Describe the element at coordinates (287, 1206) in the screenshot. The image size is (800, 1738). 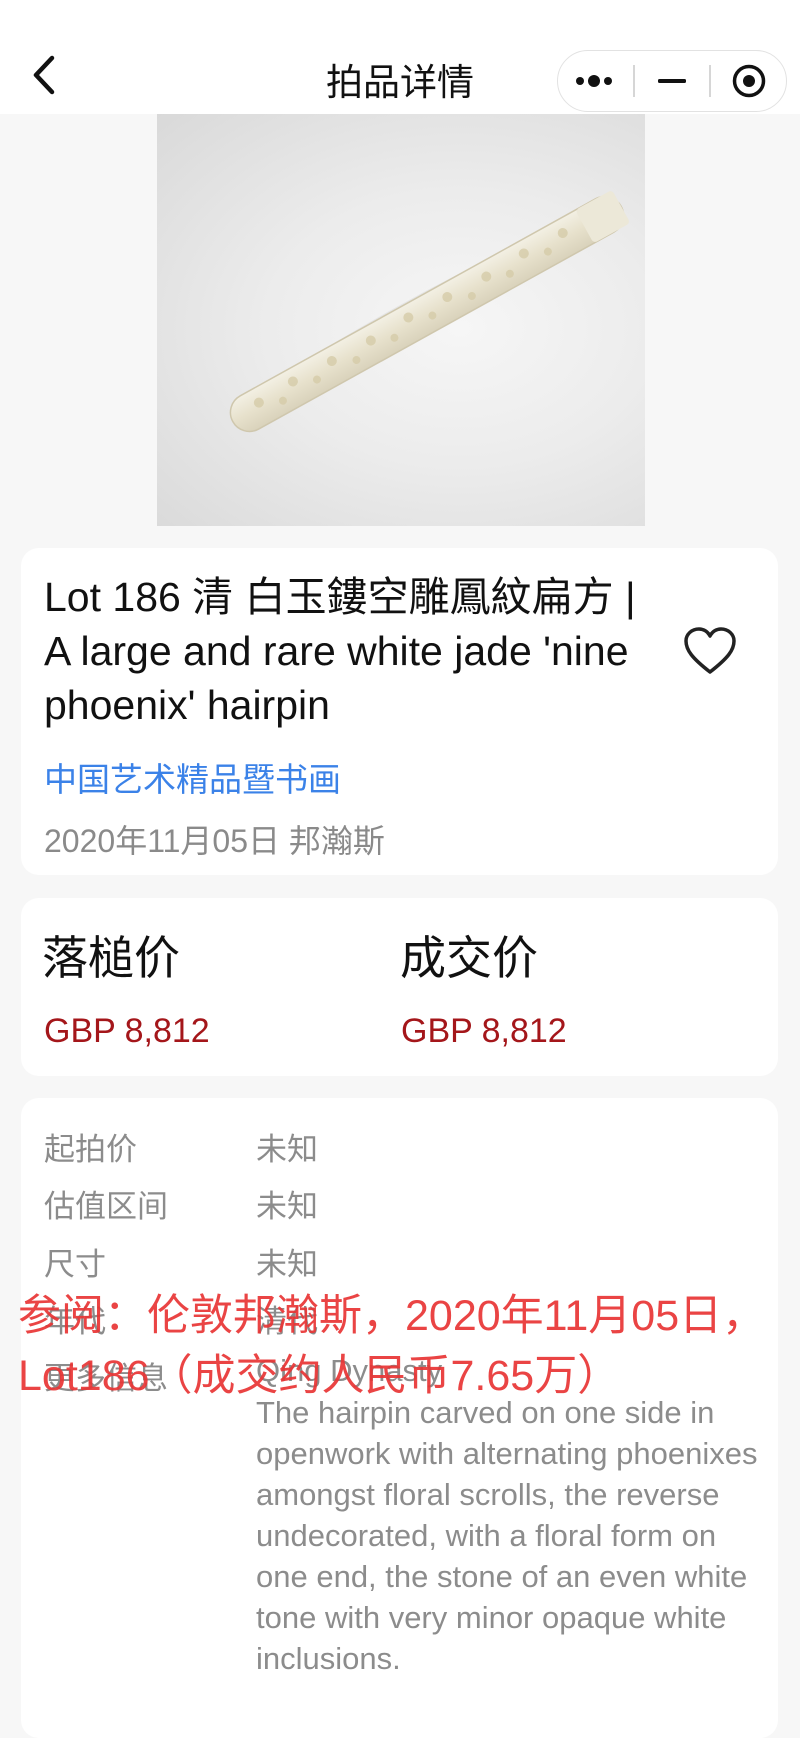
I see `estimate-value: 未知` at that location.